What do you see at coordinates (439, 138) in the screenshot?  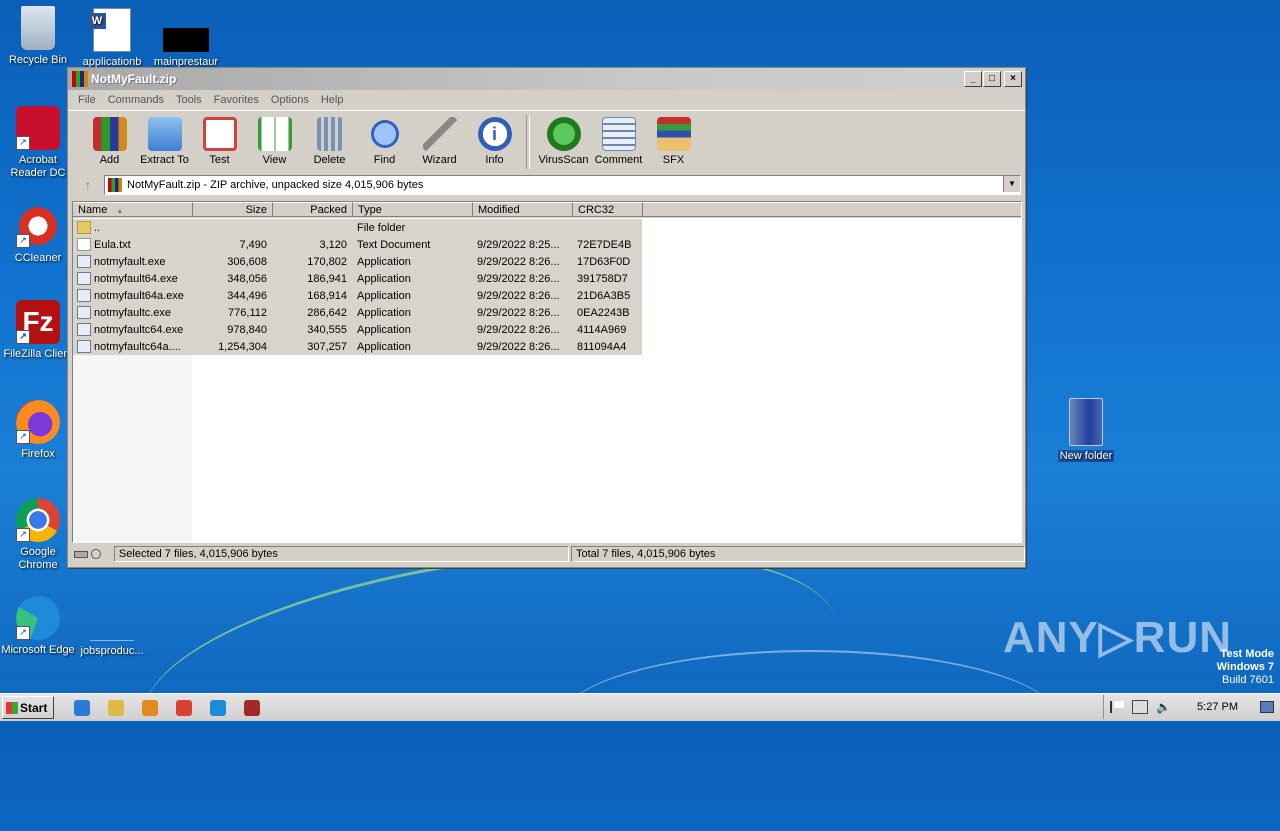 I see `wizard-button: Wizard` at bounding box center [439, 138].